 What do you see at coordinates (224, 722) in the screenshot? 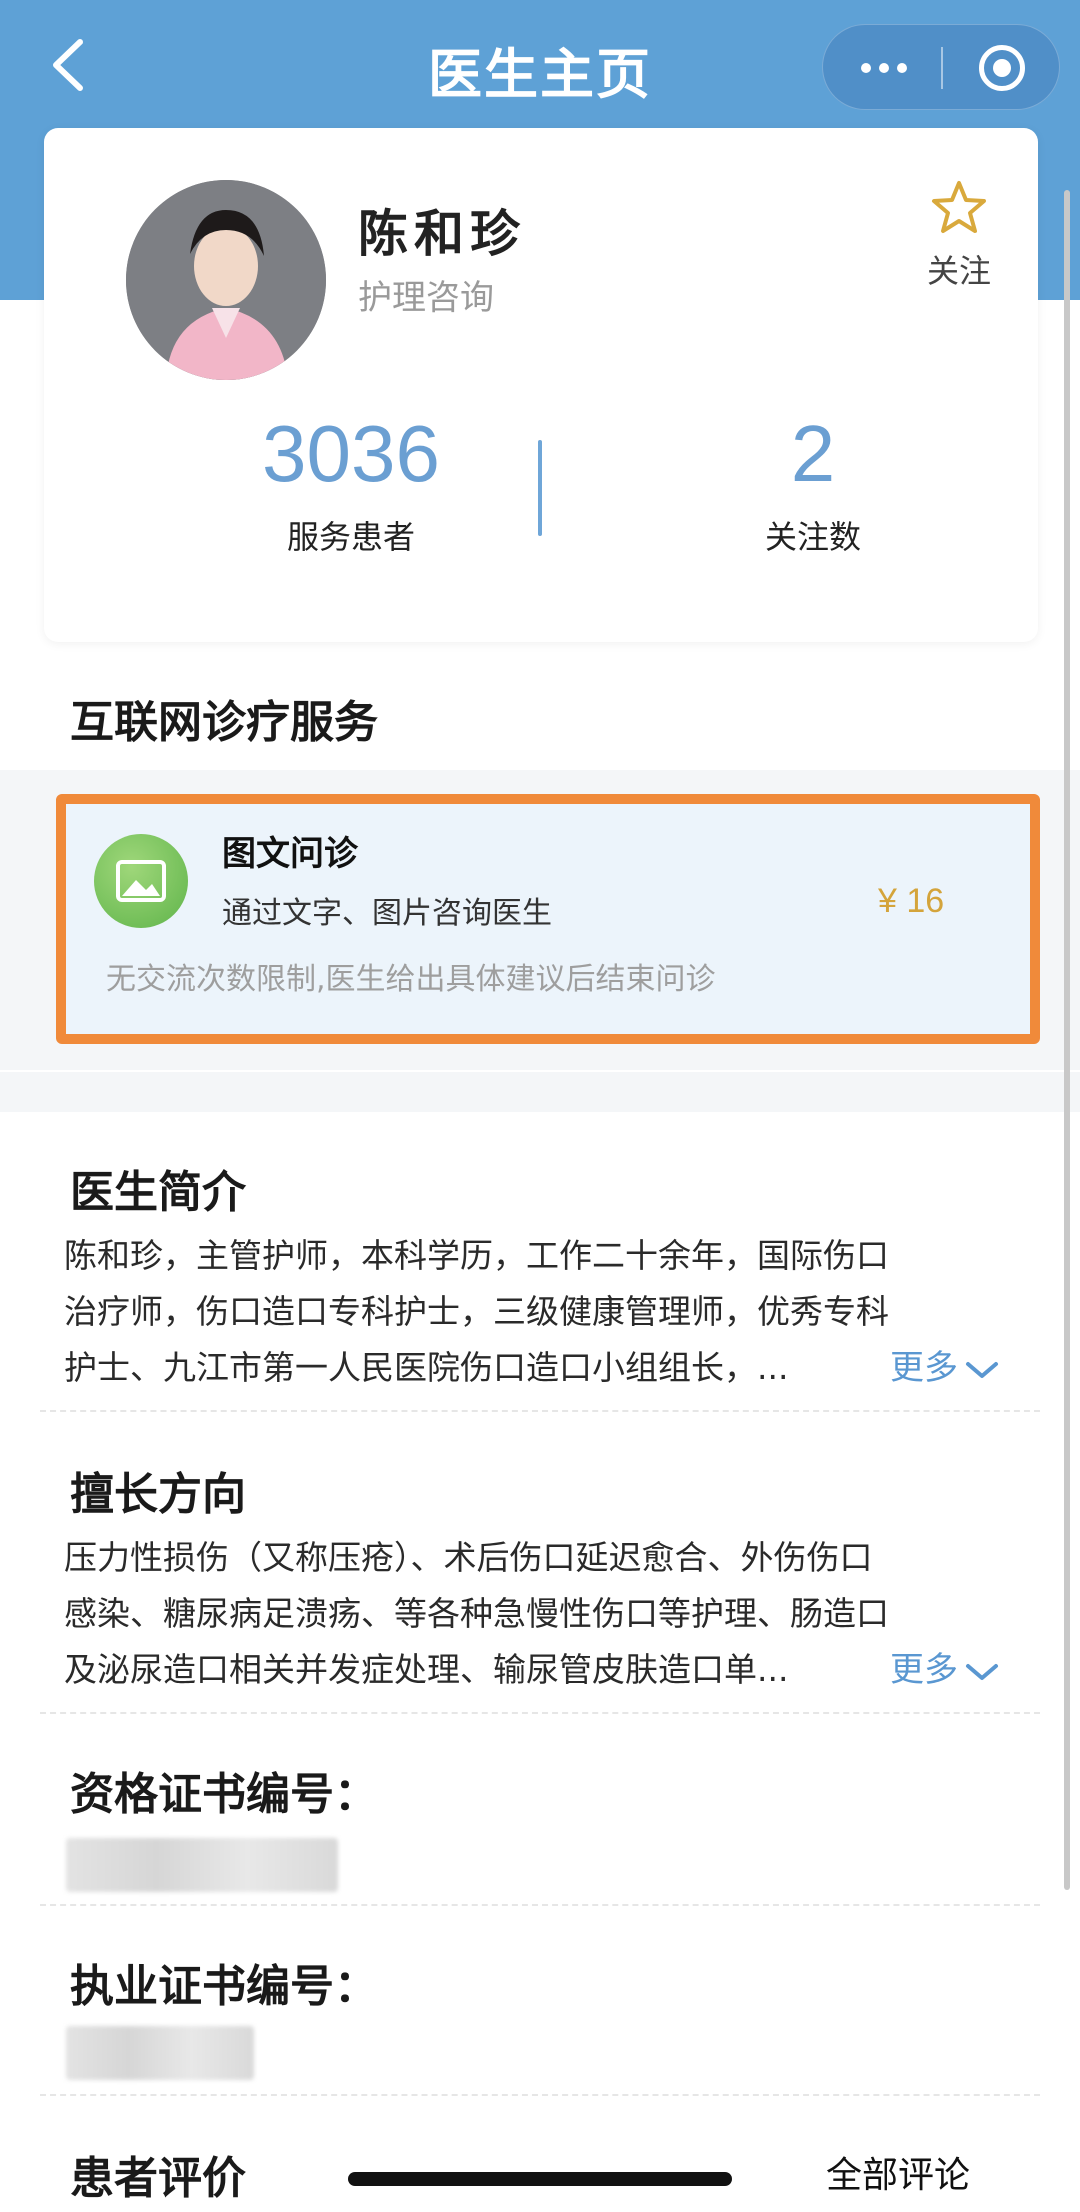
I see `service-section-title: 互联网诊疗服务` at bounding box center [224, 722].